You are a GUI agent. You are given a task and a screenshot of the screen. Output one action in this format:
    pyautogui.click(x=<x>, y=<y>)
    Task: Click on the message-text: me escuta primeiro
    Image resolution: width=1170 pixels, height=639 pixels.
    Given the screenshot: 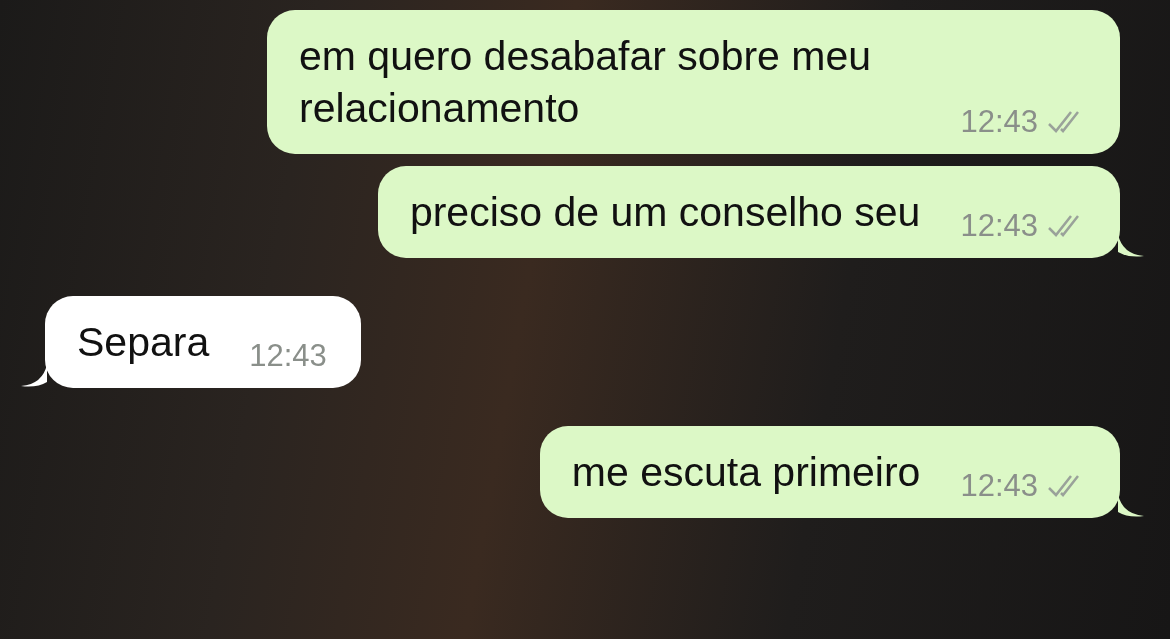 What is the action you would take?
    pyautogui.click(x=746, y=472)
    